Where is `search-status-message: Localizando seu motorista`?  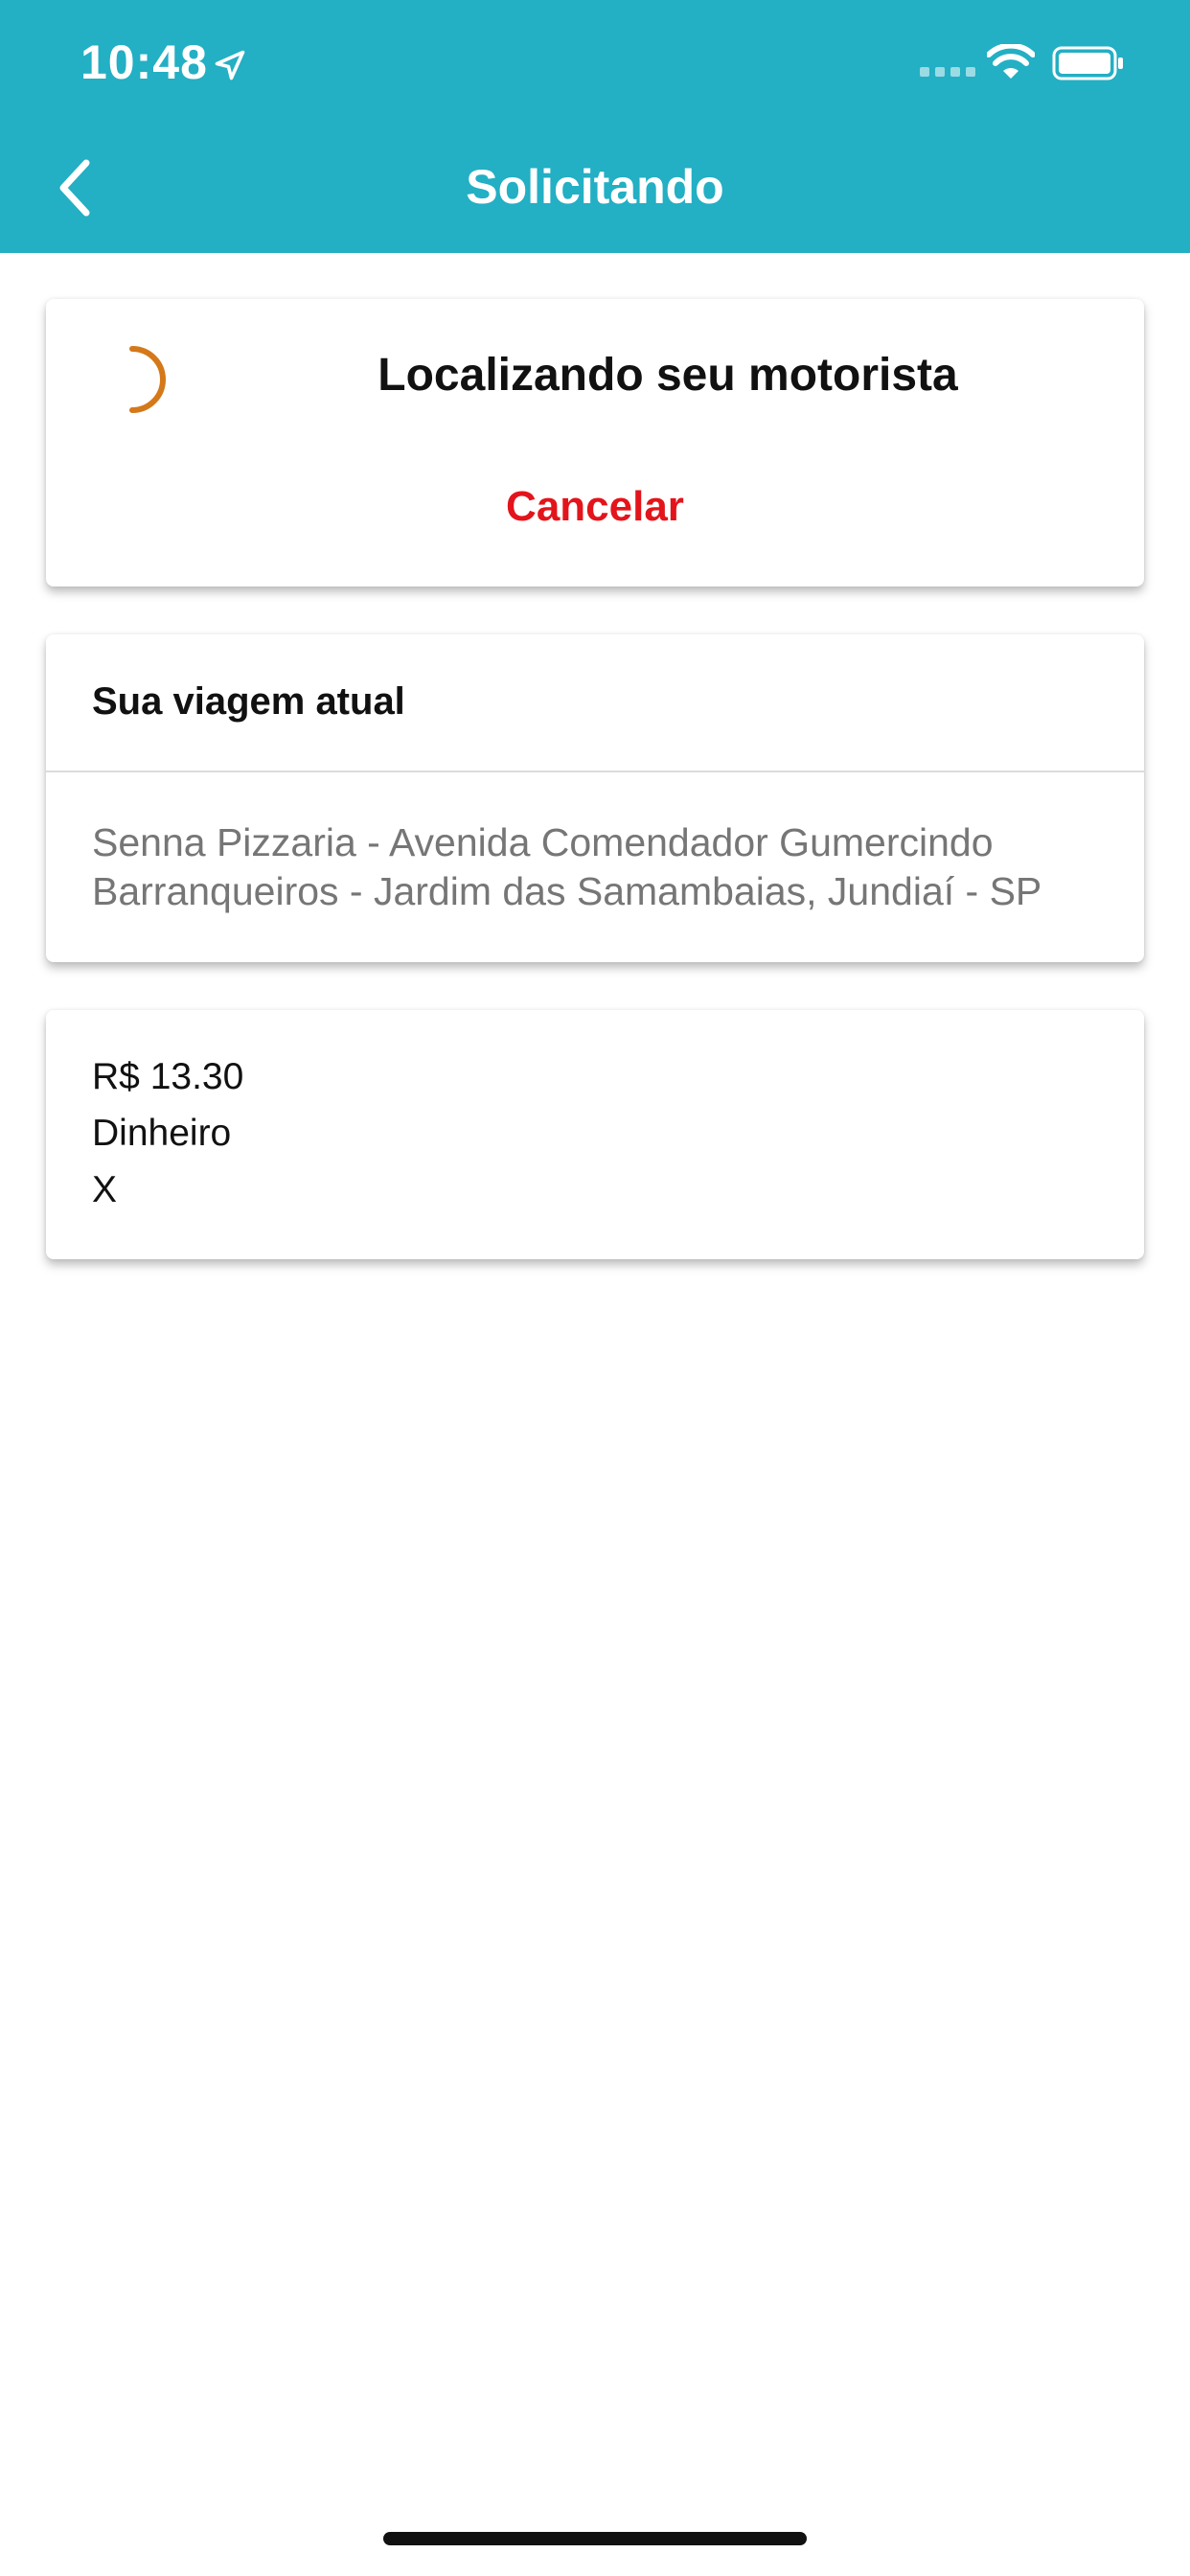 search-status-message: Localizando seu motorista is located at coordinates (668, 375).